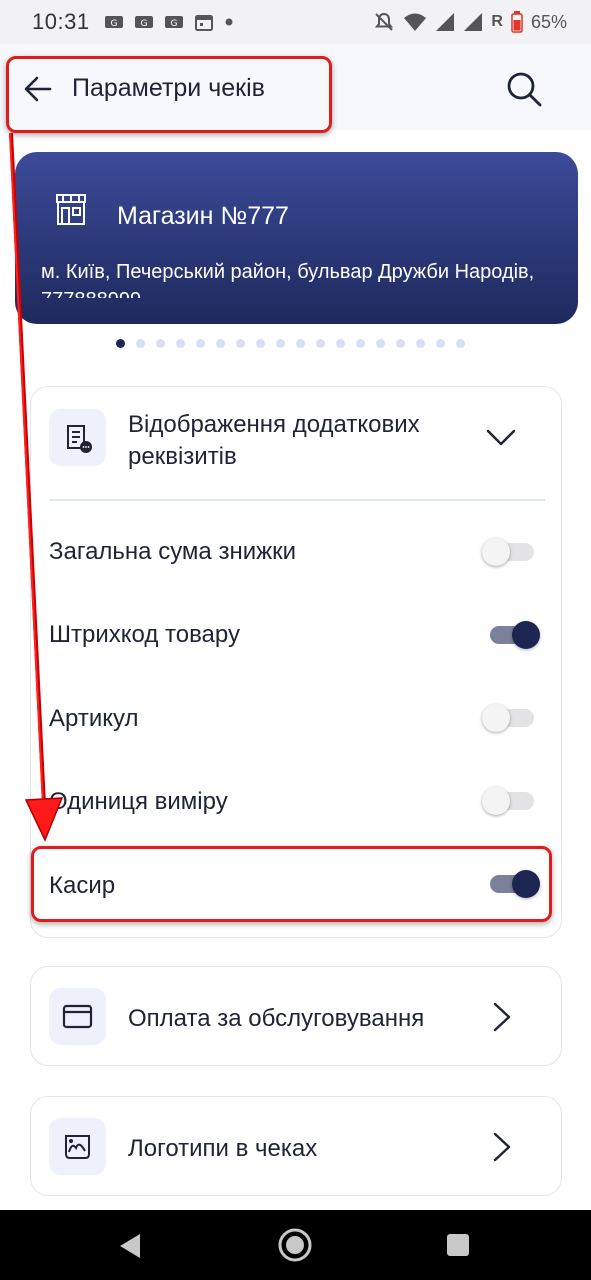 The height and width of the screenshot is (1280, 591). I want to click on credit-card-icon, so click(77, 1016).